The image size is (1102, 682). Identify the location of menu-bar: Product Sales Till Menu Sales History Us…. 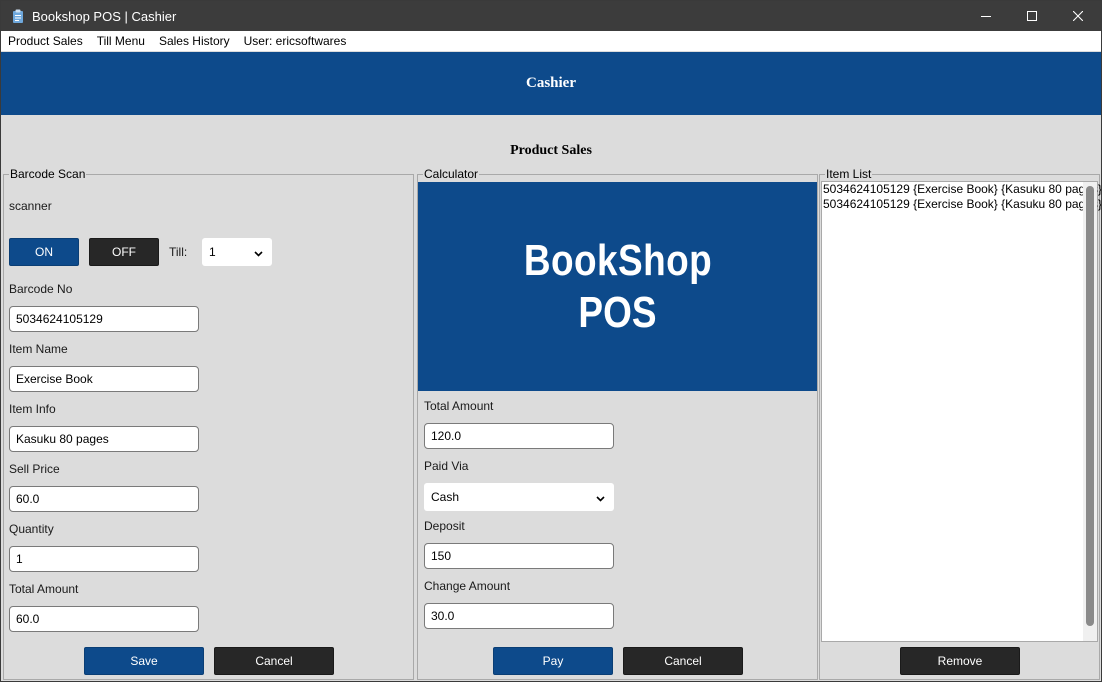
(551, 41).